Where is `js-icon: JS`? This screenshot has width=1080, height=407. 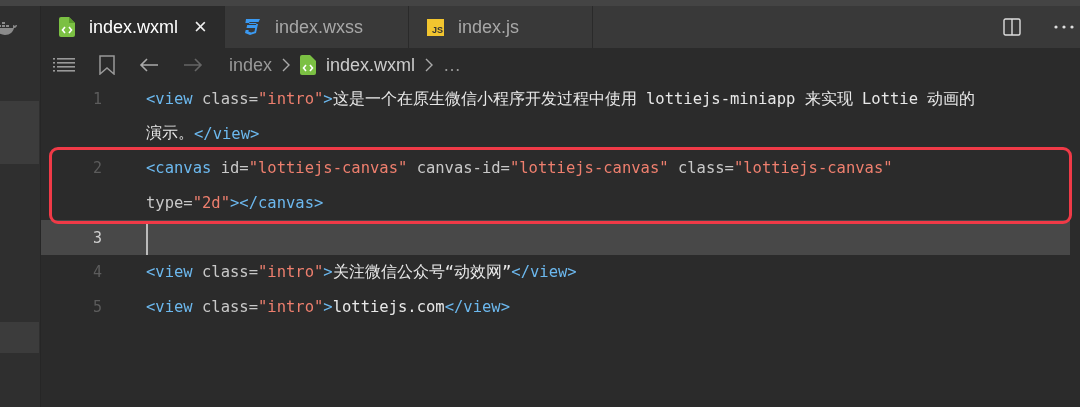
js-icon: JS is located at coordinates (435, 27).